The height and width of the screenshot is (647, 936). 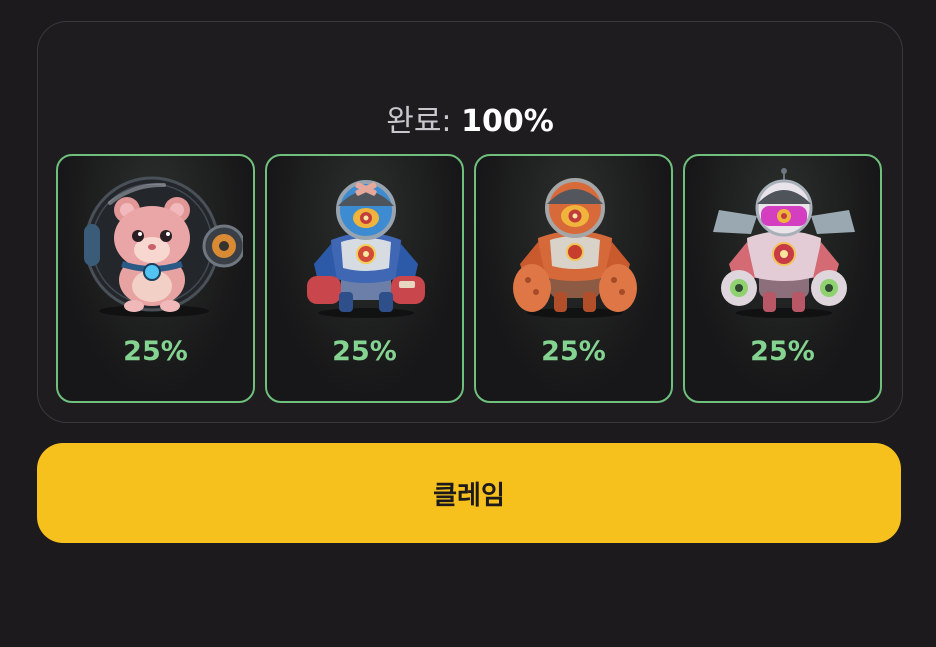 I want to click on card-pink-robot: 25%, so click(x=782, y=278).